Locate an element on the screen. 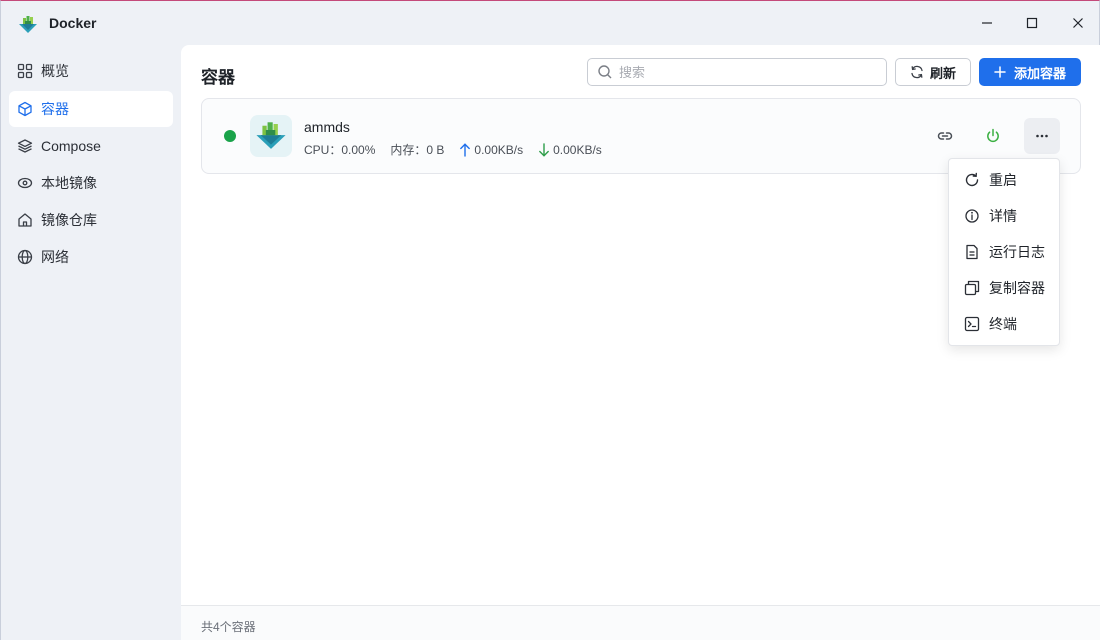 Image resolution: width=1100 pixels, height=640 pixels. close-button is located at coordinates (1078, 23).